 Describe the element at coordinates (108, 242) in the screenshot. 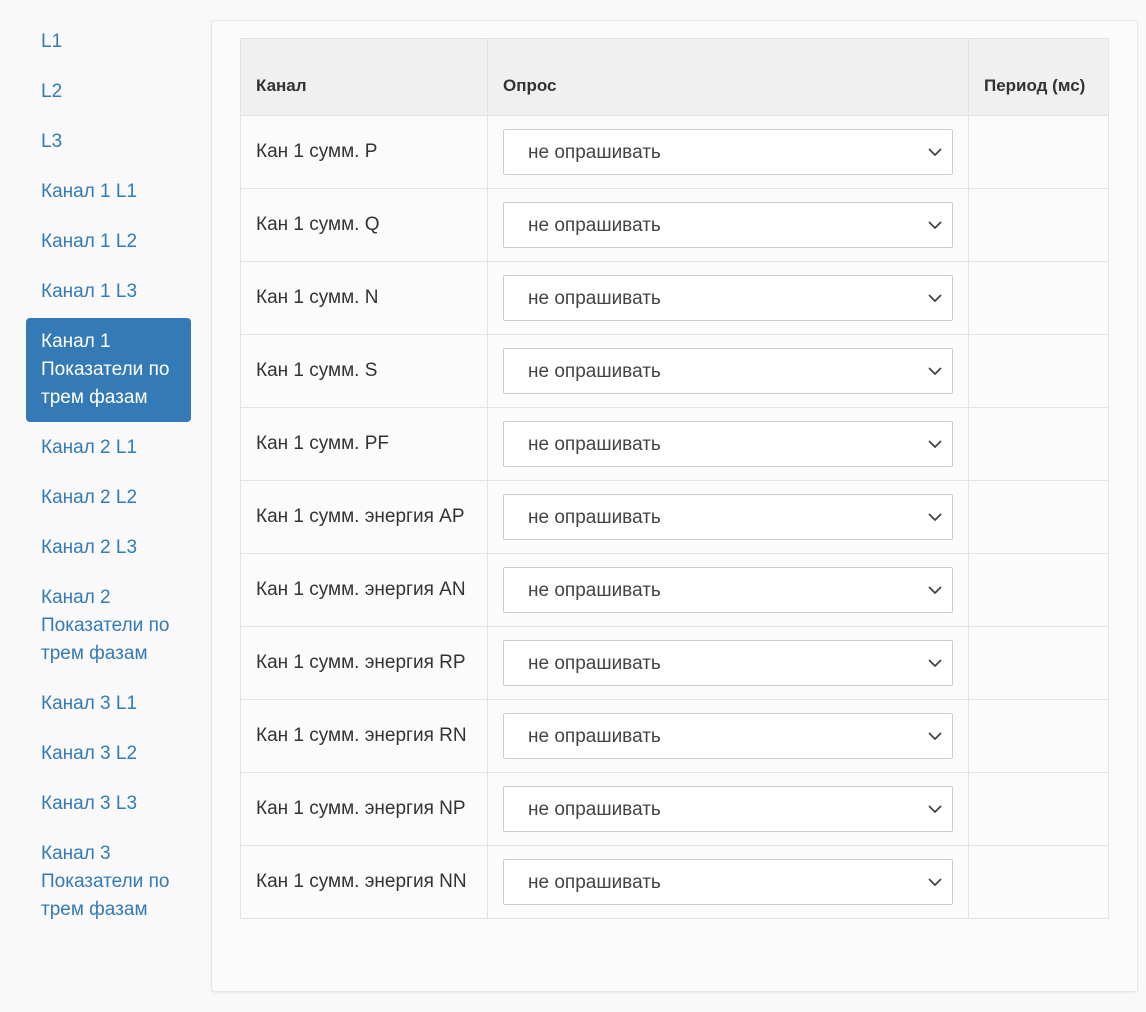

I see `sidebar-item-channel1-l2: Канал 1 L2` at that location.